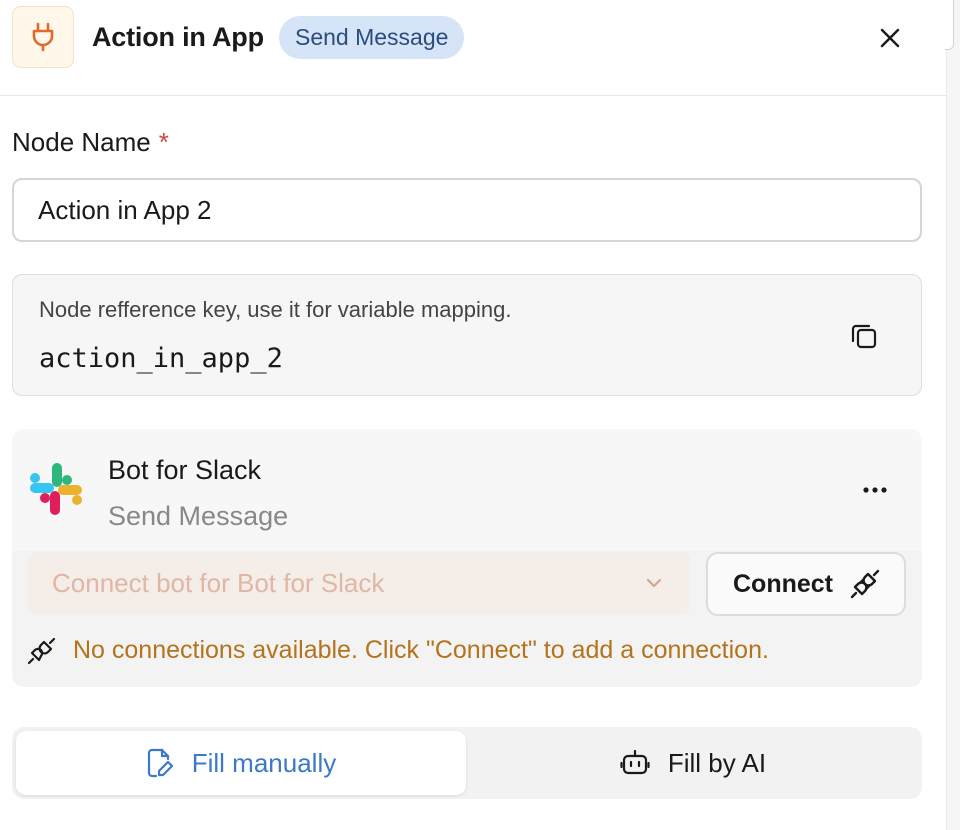 The width and height of the screenshot is (960, 830). Describe the element at coordinates (467, 210) in the screenshot. I see `node-name-input` at that location.